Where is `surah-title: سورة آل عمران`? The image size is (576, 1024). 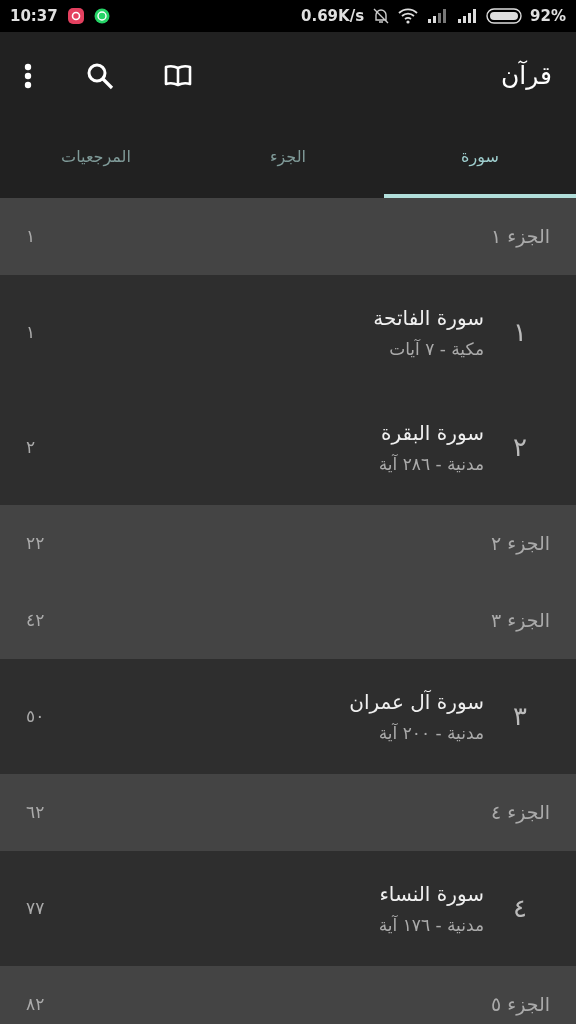
surah-title: سورة آل عمران is located at coordinates (416, 702).